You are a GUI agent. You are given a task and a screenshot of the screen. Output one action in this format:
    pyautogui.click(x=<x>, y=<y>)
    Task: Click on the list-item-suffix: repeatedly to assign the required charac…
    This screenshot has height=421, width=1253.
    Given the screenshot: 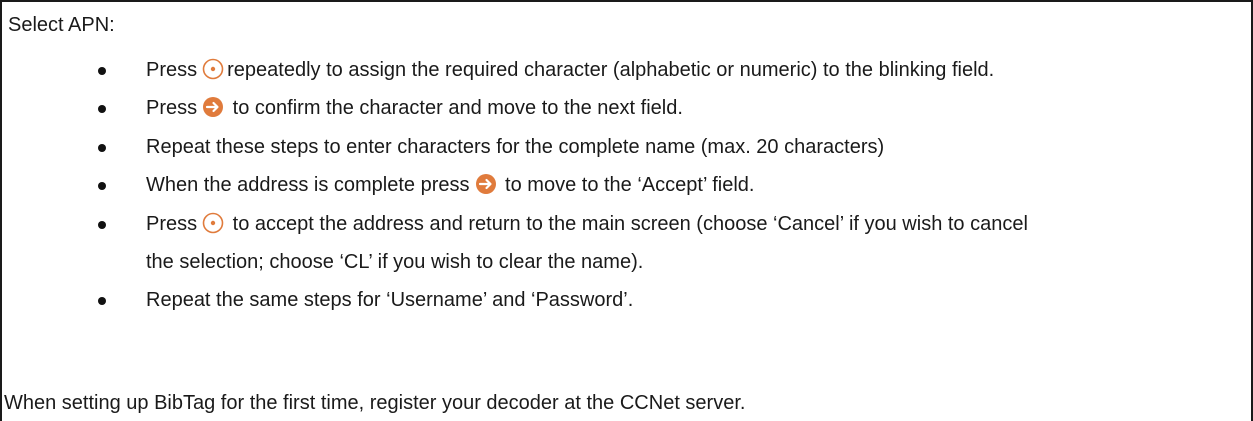 What is the action you would take?
    pyautogui.click(x=611, y=70)
    